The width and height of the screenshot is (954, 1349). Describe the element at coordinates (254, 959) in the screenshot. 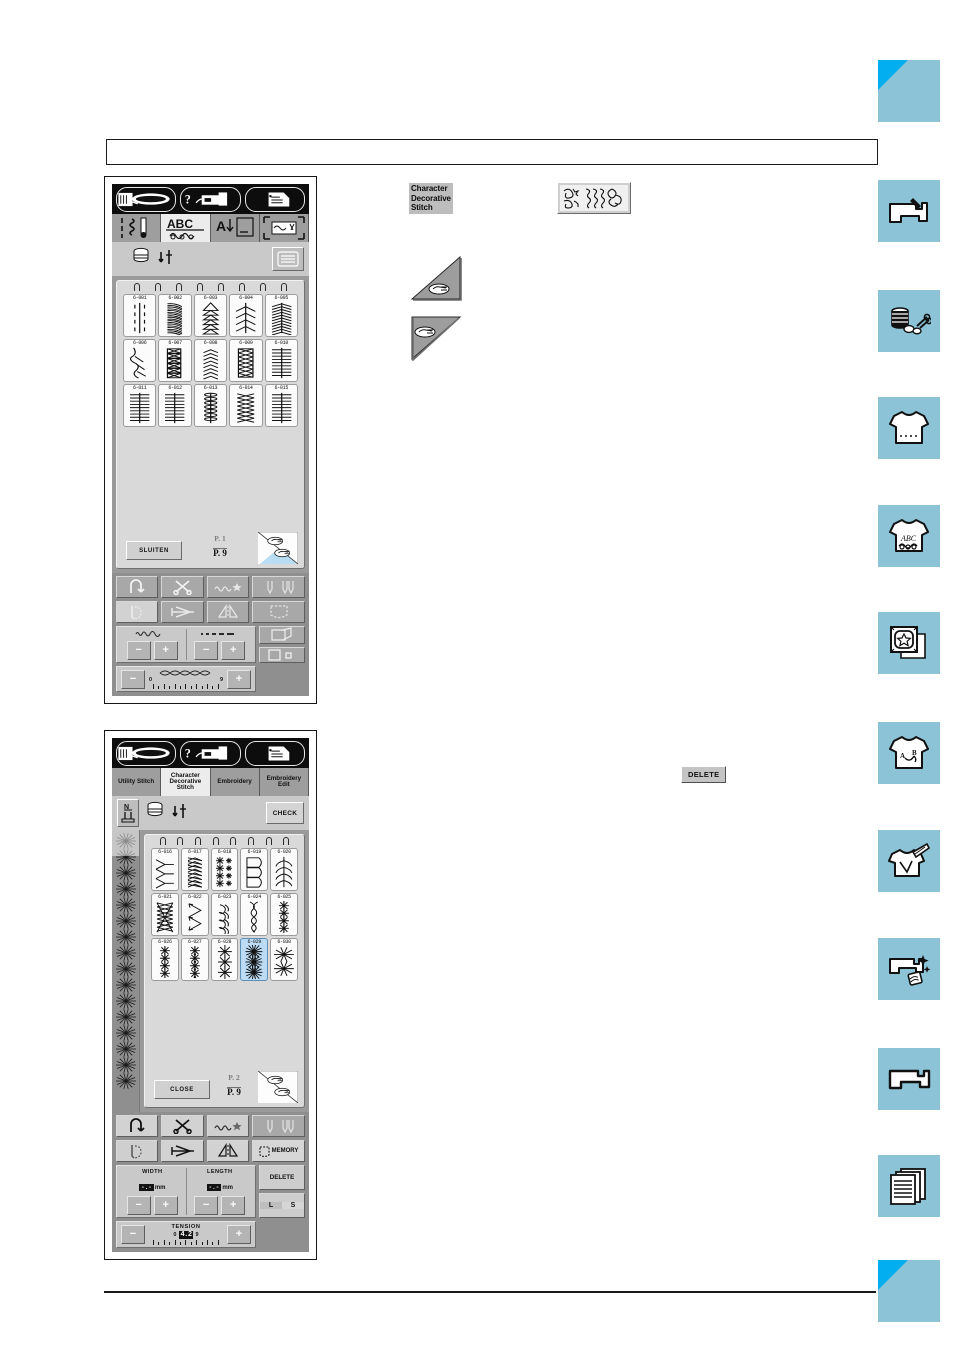

I see `stitch-cell-6-029: 6-029` at that location.